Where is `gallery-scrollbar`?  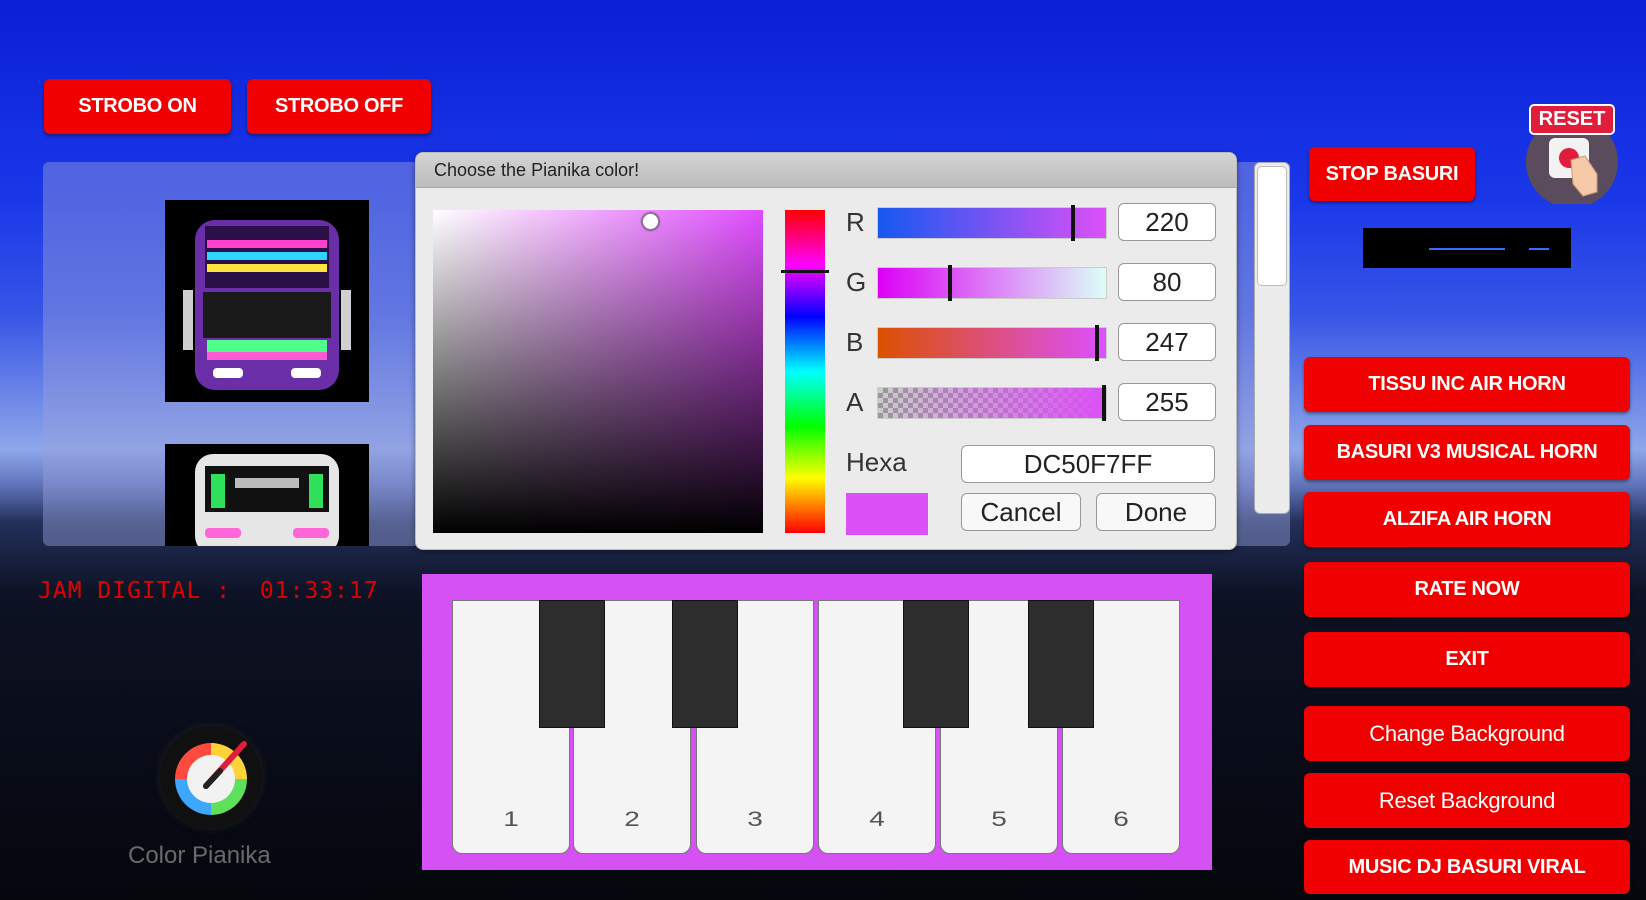
gallery-scrollbar is located at coordinates (1272, 338).